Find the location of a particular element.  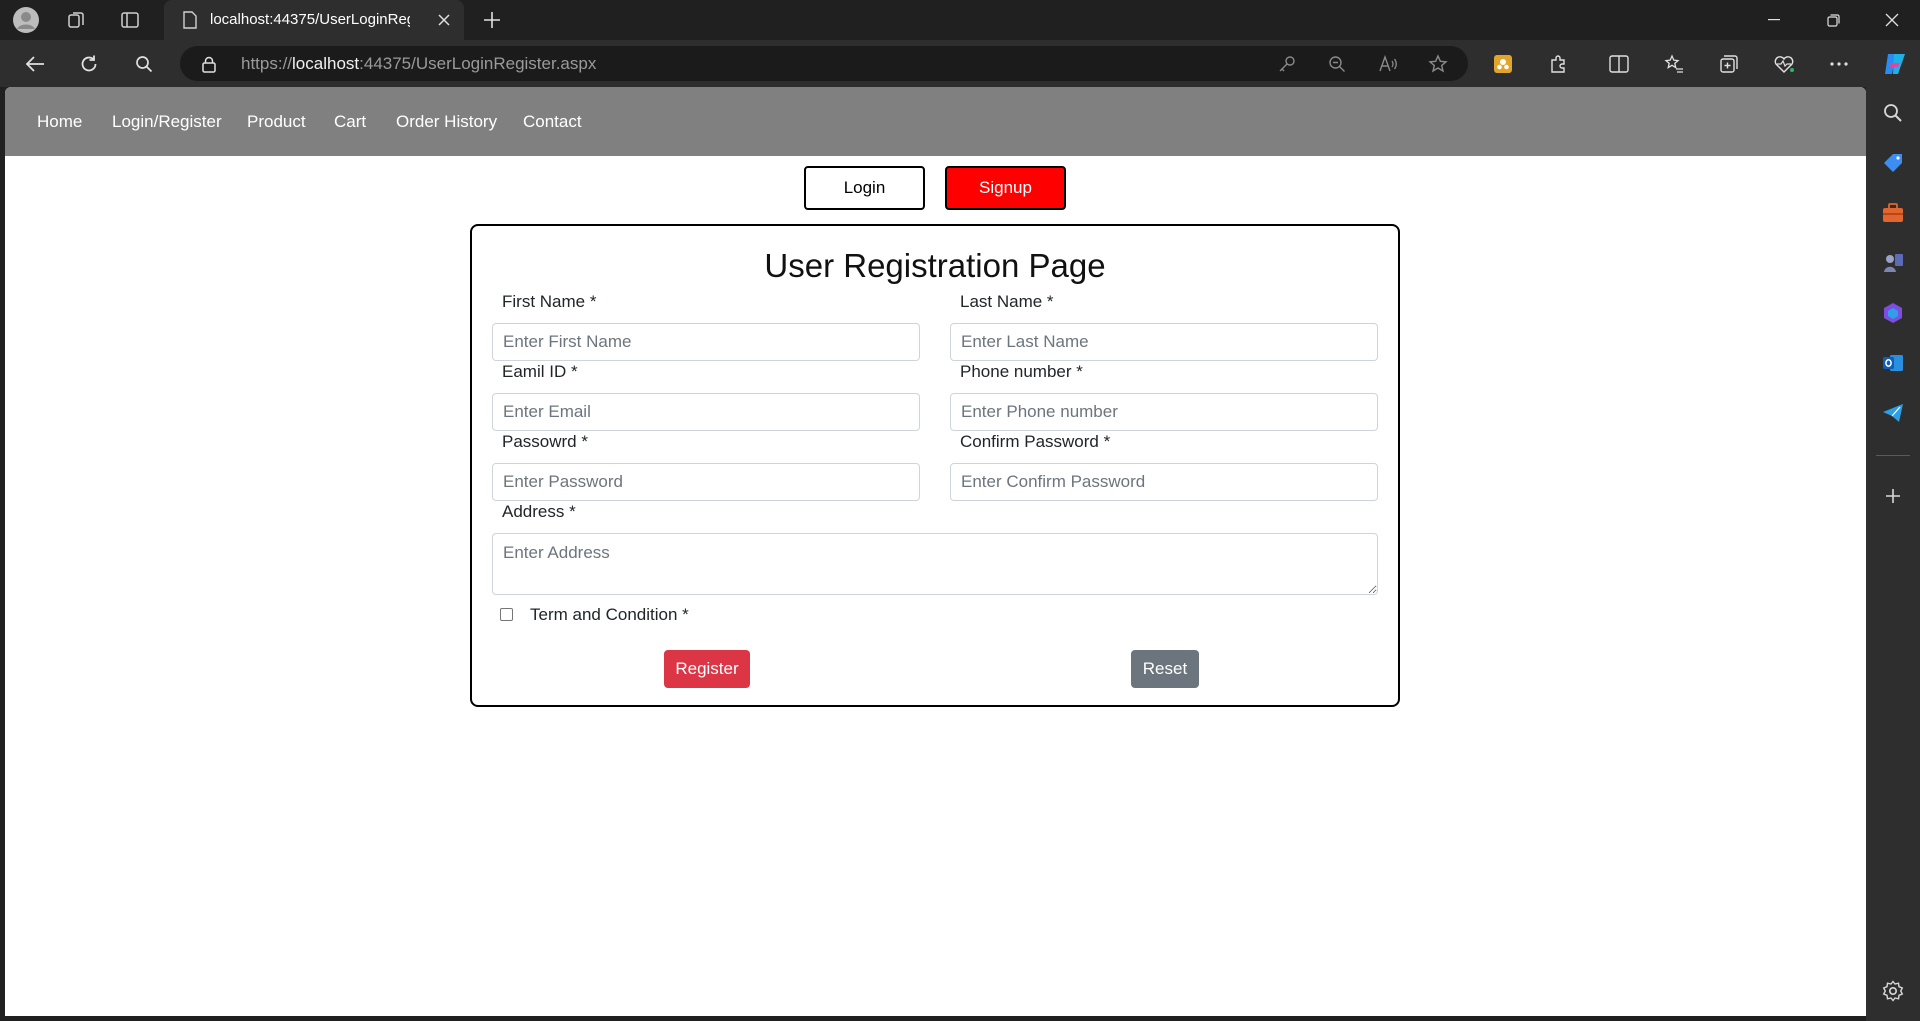

browser-titlebar: localhost:44375/UserLoginRegist is located at coordinates (960, 20).